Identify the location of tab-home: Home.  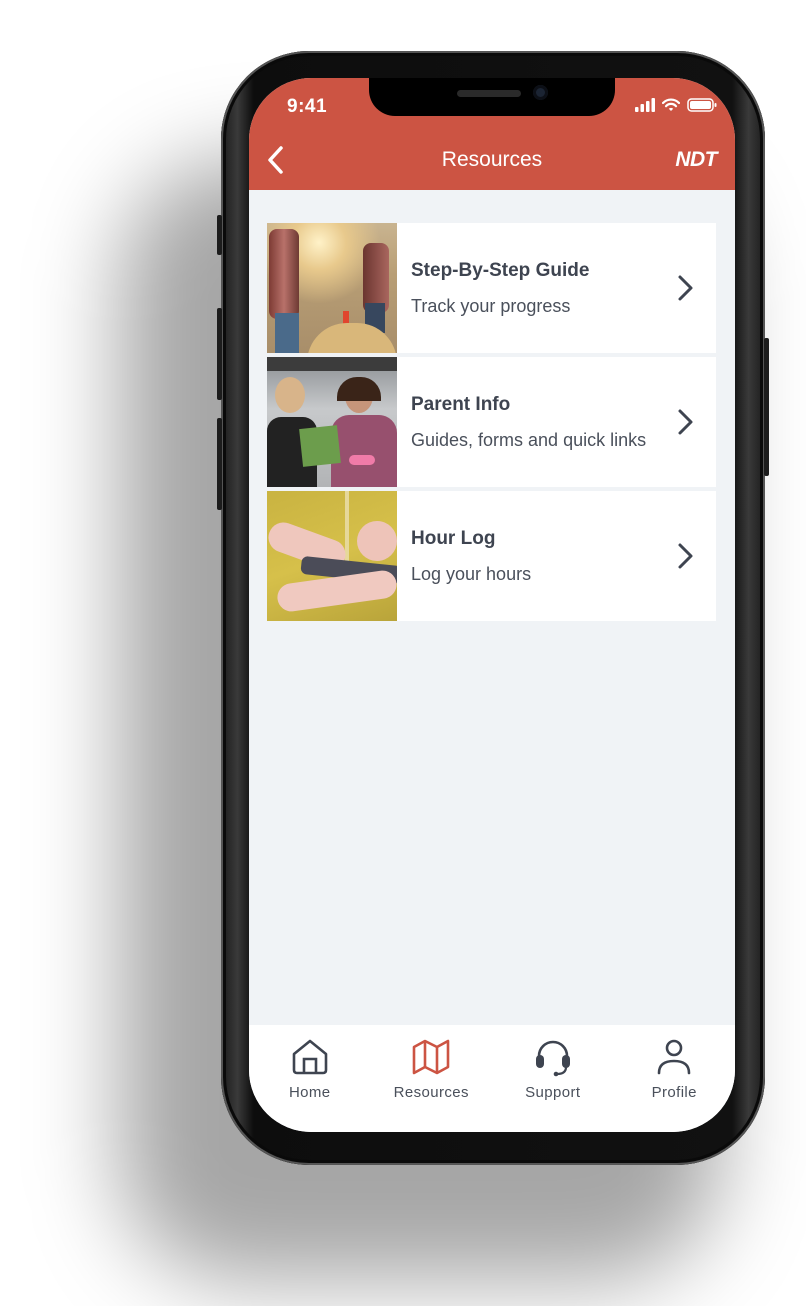
(310, 1078).